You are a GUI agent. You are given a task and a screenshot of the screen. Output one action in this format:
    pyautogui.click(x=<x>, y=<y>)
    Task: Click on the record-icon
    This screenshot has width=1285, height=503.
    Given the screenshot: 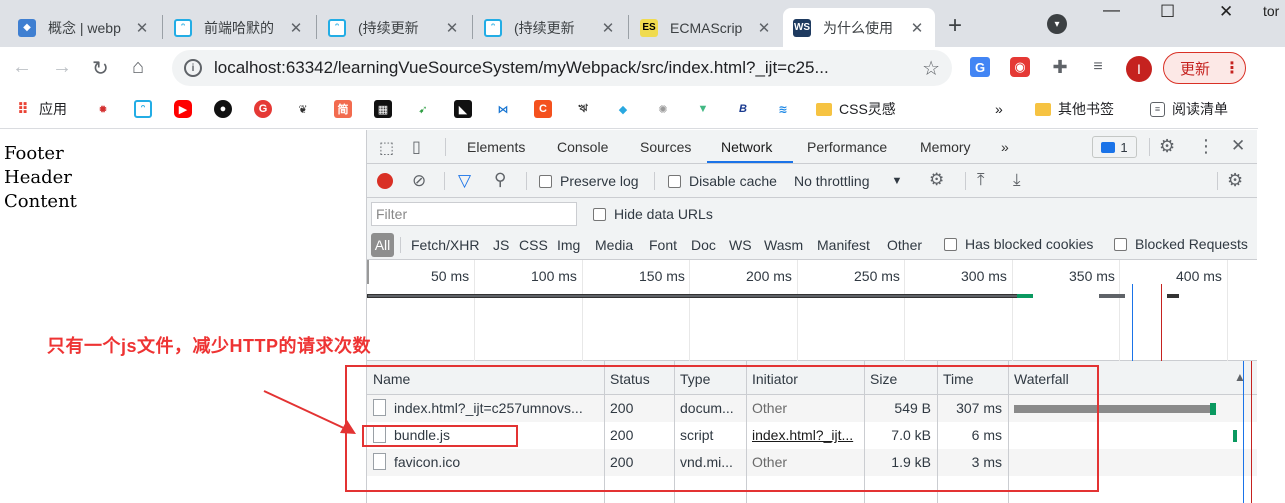 What is the action you would take?
    pyautogui.click(x=385, y=181)
    